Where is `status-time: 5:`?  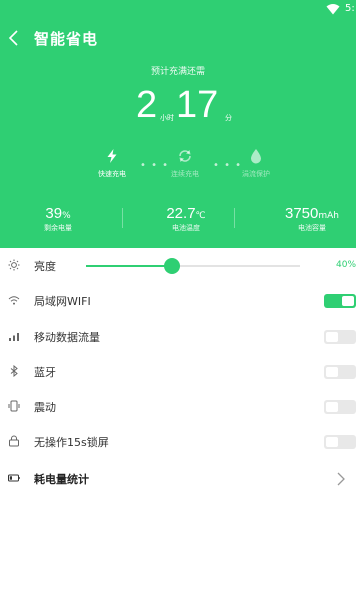
status-time: 5: is located at coordinates (350, 8).